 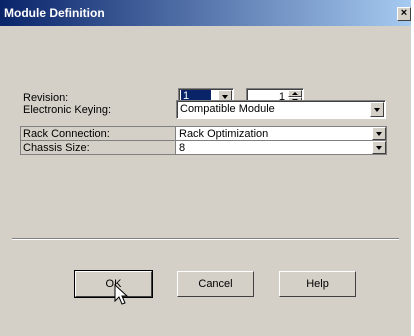 I want to click on chassis-size-label: Chassis Size:, so click(x=56, y=148).